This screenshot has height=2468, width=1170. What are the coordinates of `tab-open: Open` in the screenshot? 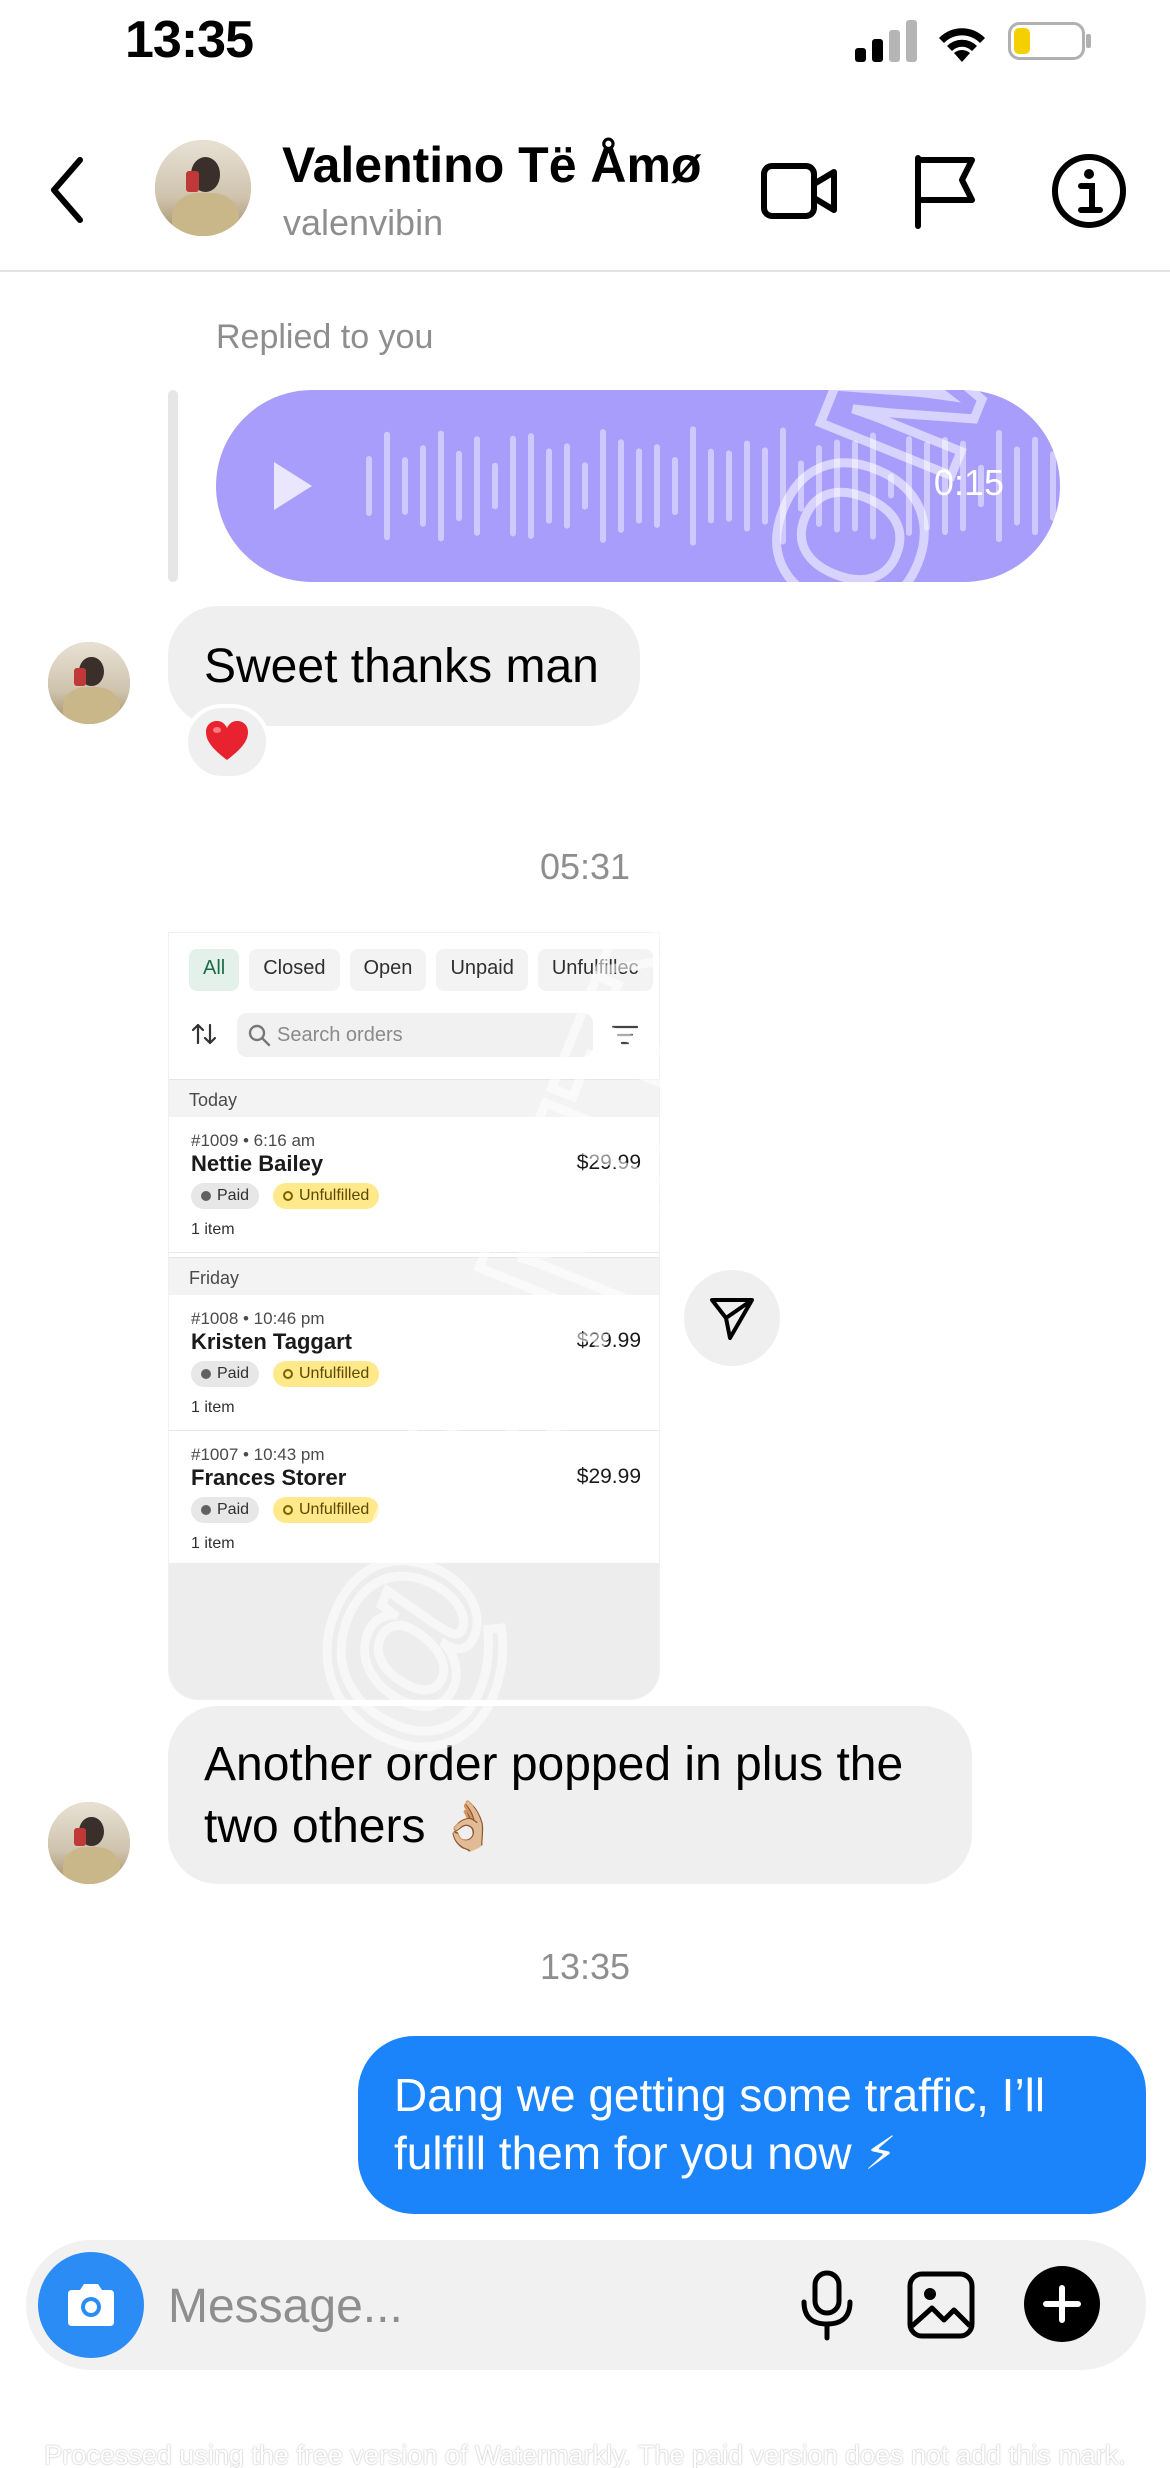 It's located at (388, 970).